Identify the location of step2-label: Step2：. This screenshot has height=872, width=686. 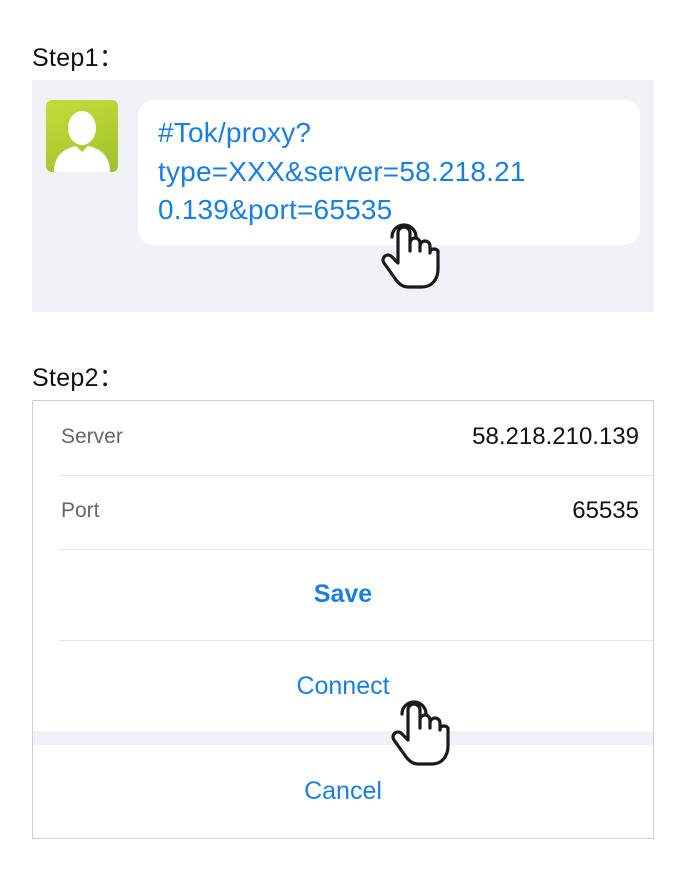
(78, 378).